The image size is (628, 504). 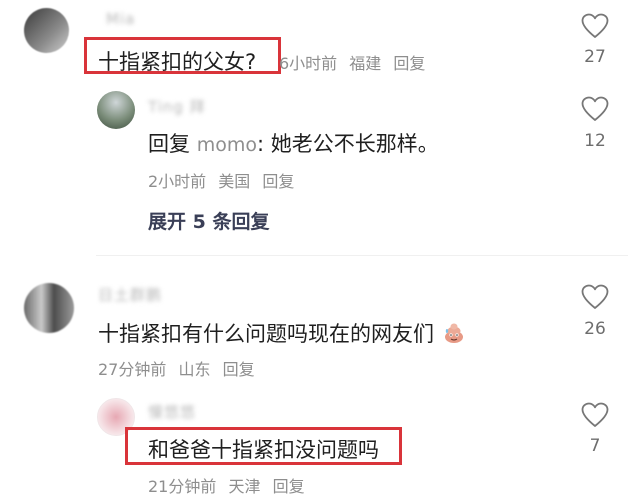 I want to click on like-count: 27, so click(x=595, y=57).